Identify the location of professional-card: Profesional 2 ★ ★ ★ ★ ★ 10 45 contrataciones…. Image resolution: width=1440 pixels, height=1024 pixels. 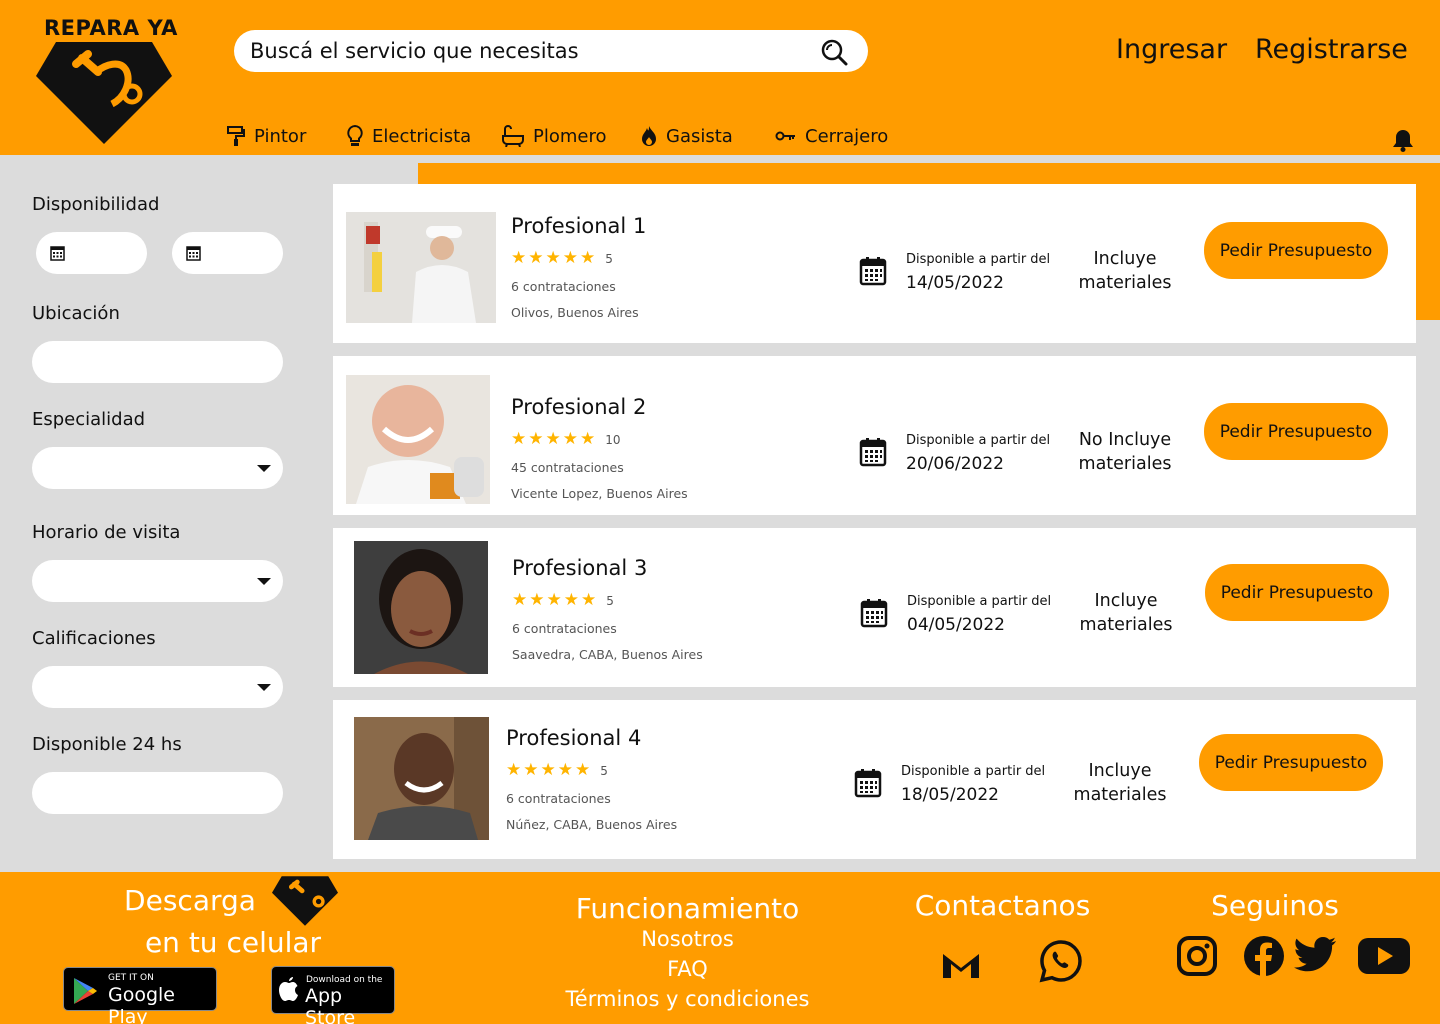
(874, 435).